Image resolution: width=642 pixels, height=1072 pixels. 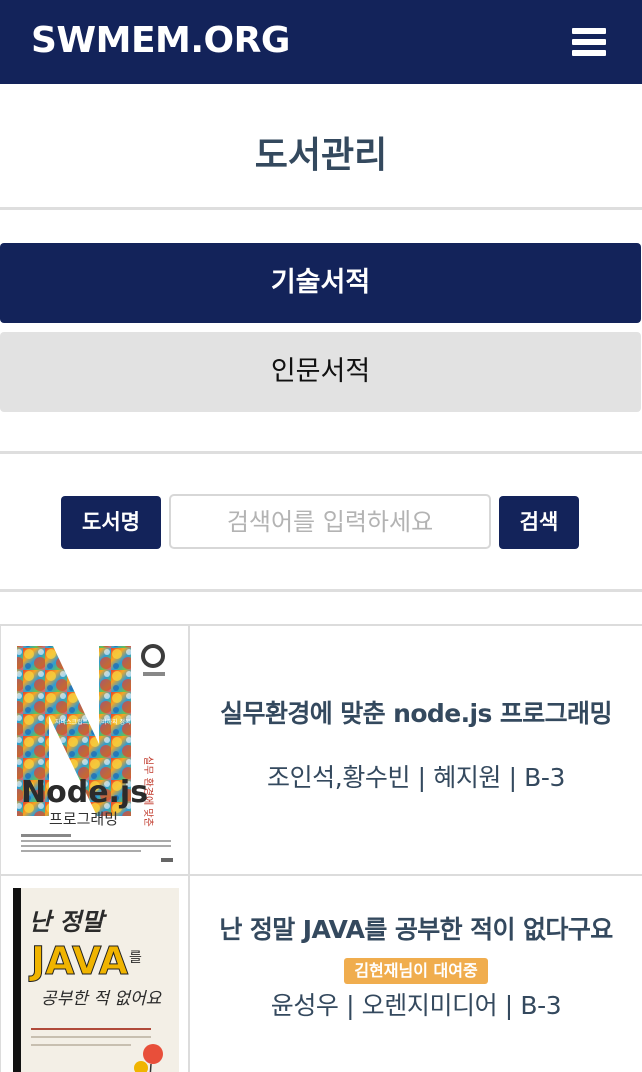 I want to click on book-meta: 윤성우 | 오렌지미디어 | B-3, so click(x=416, y=1005).